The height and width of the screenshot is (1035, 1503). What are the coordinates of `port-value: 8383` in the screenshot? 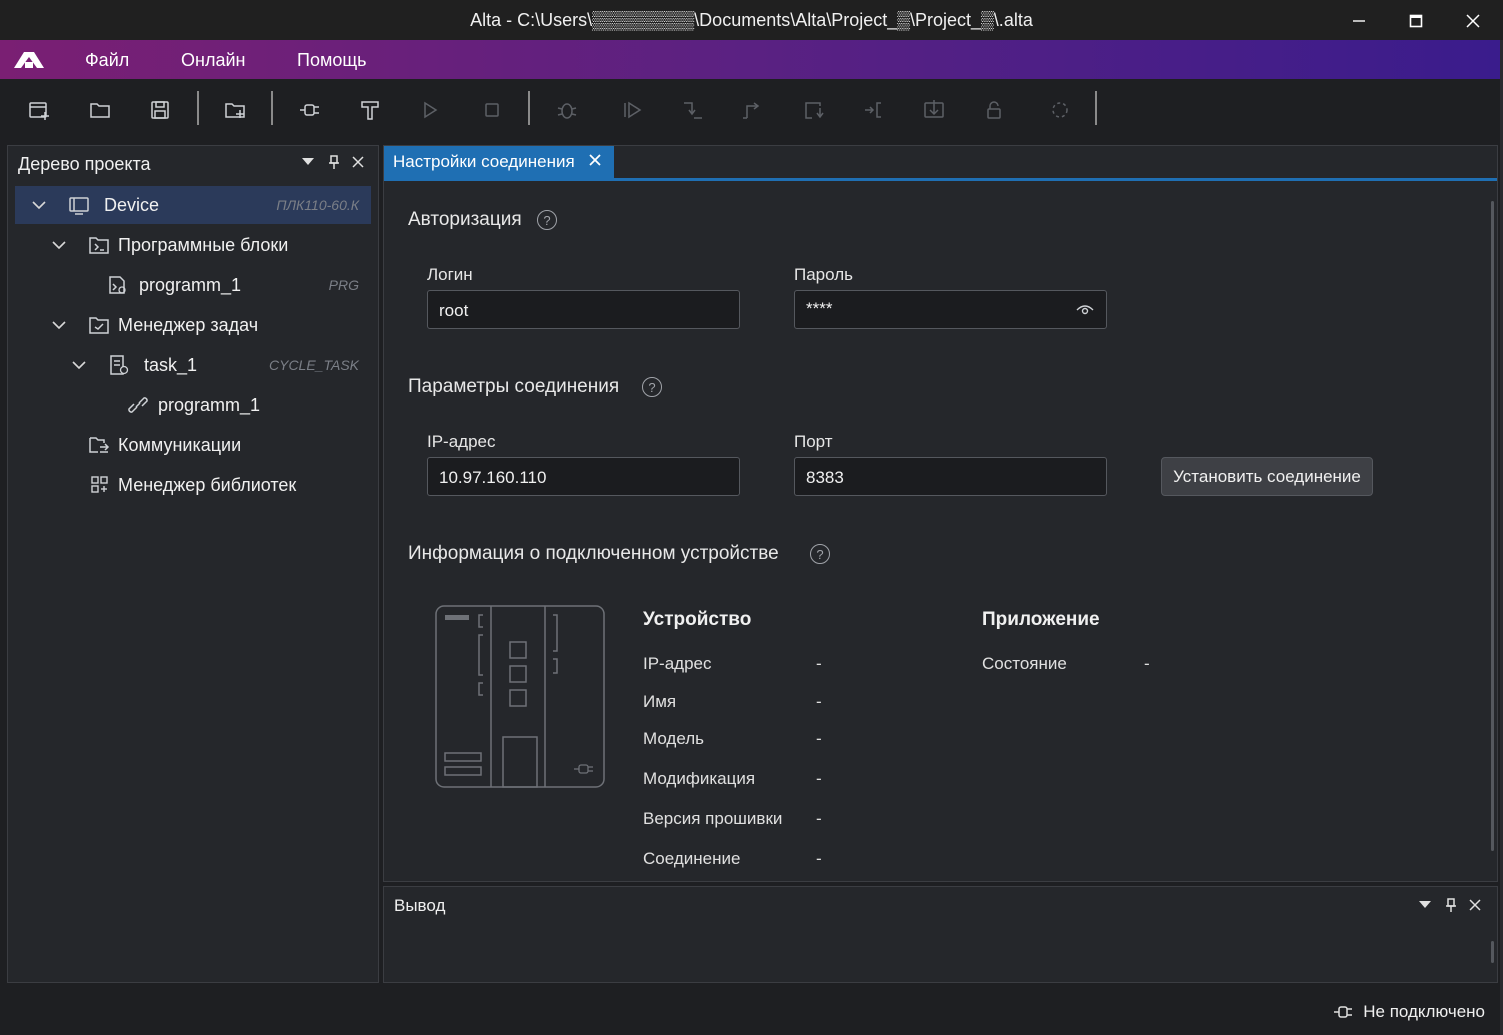 It's located at (825, 477).